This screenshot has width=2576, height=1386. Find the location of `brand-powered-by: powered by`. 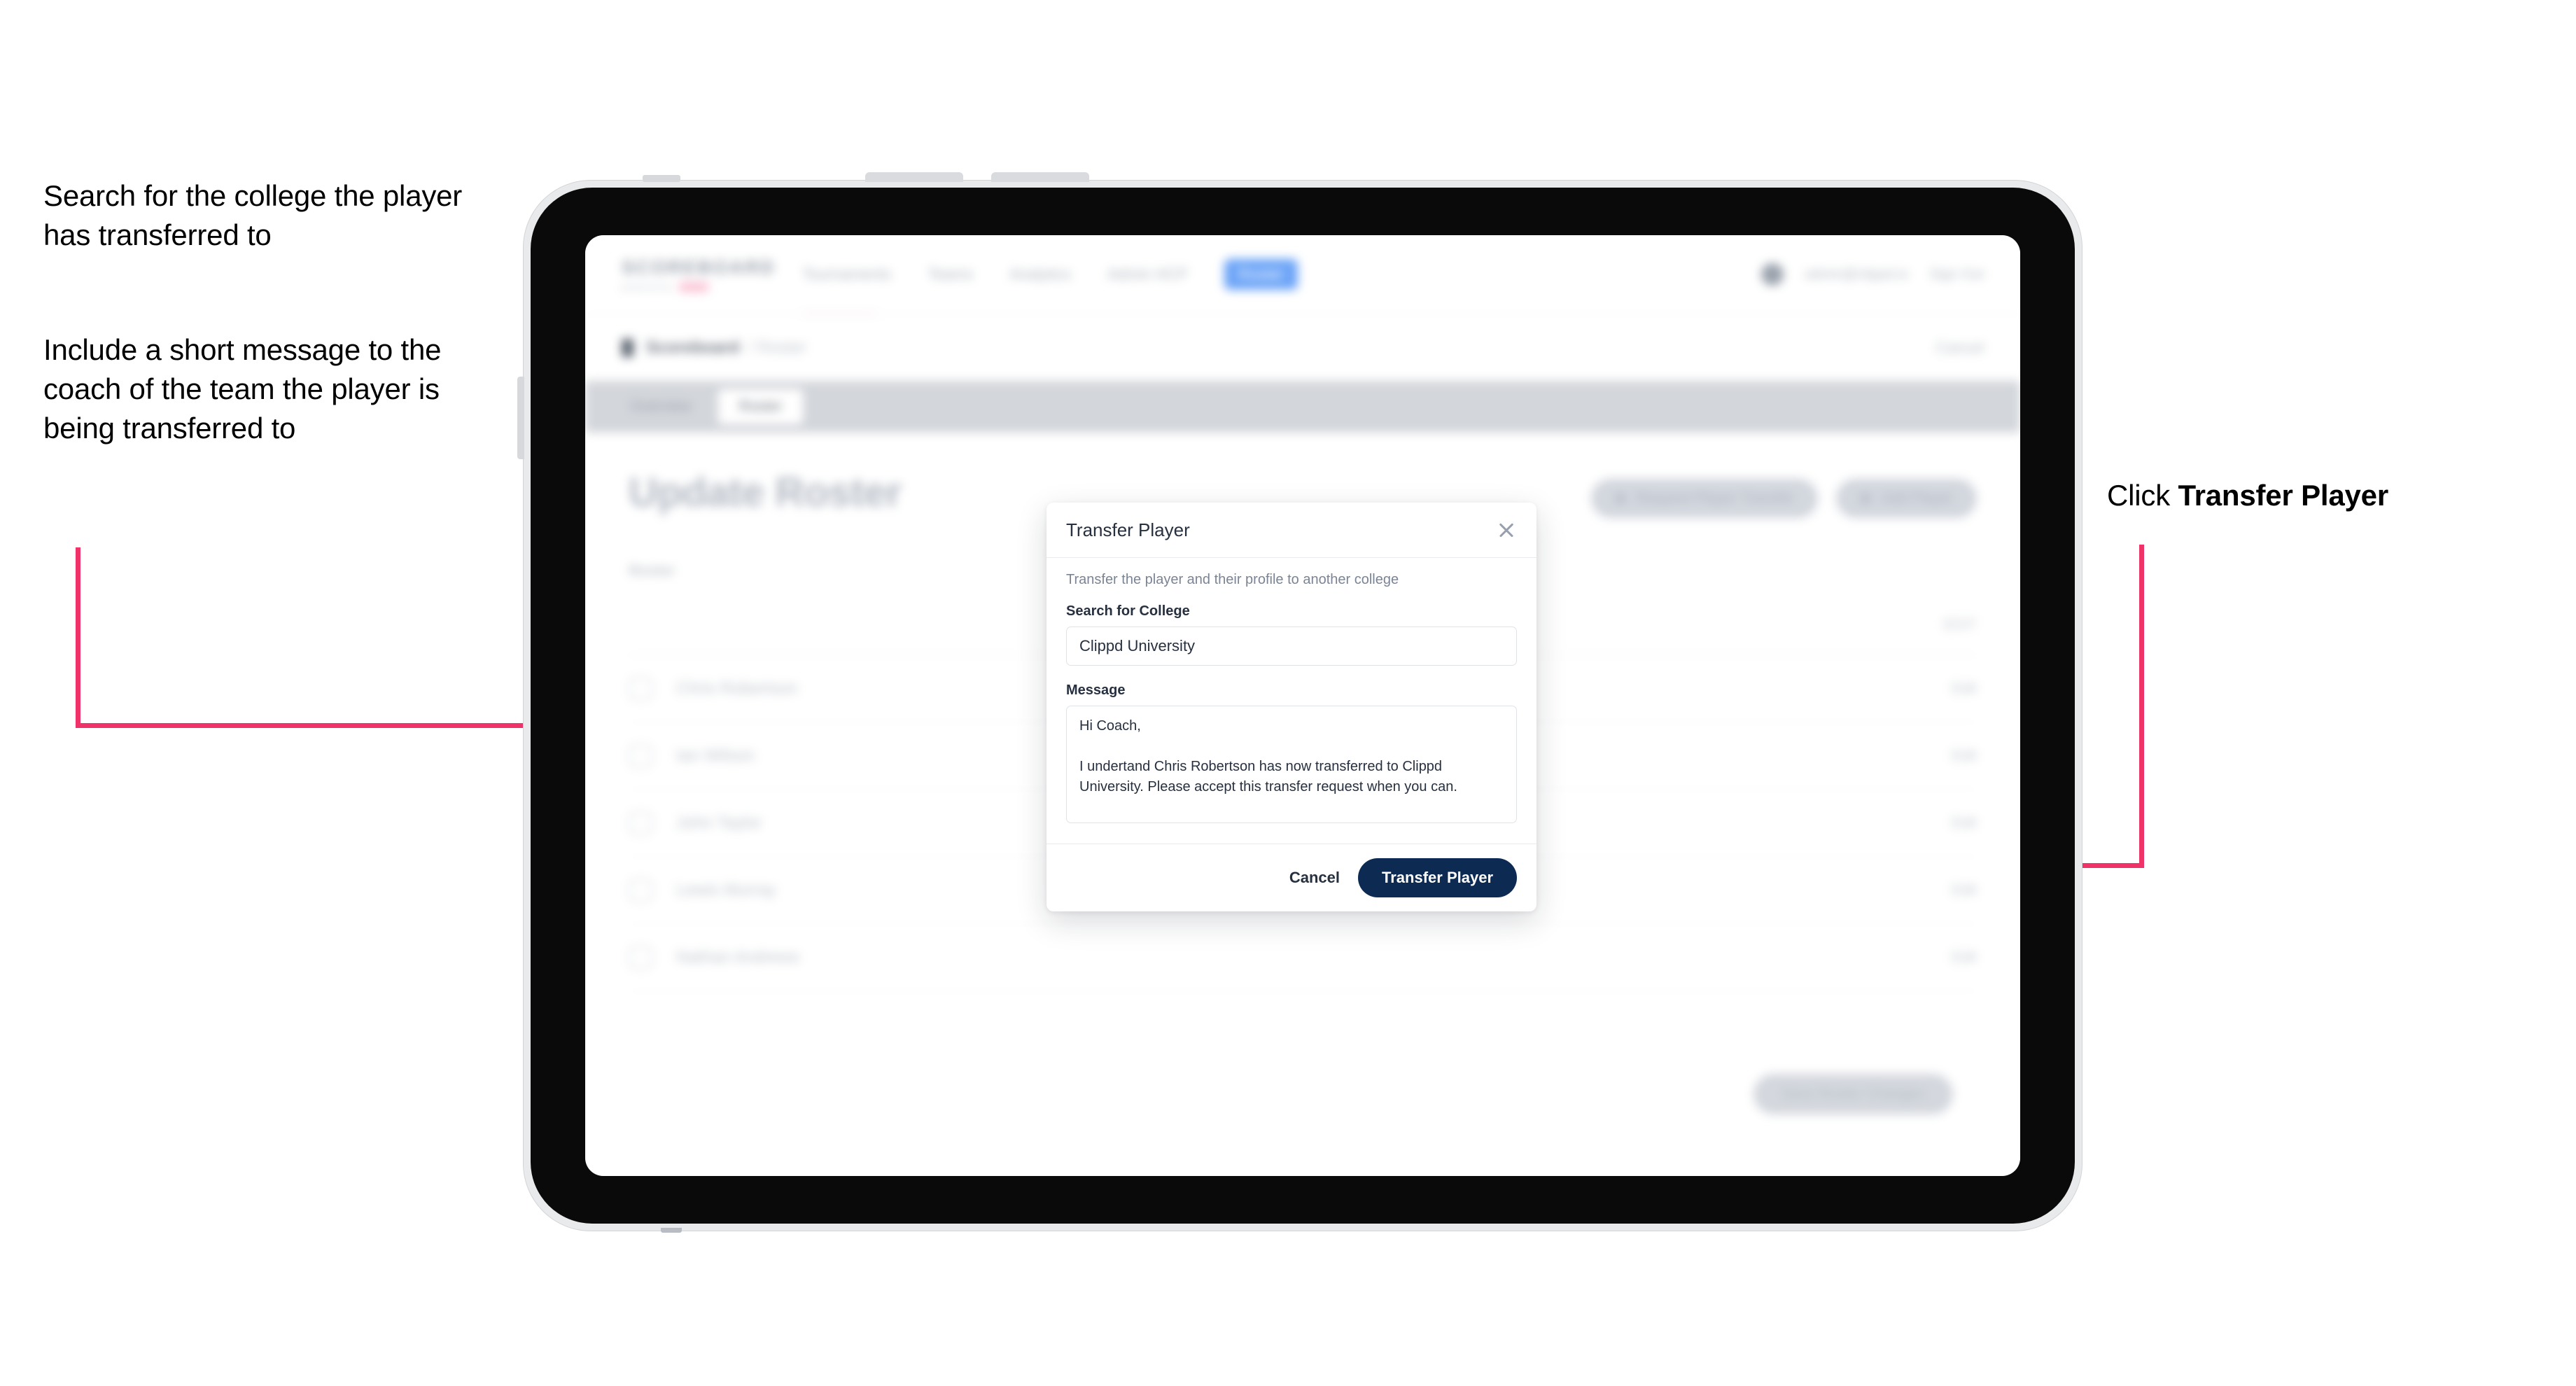

brand-powered-by: powered by is located at coordinates (647, 287).